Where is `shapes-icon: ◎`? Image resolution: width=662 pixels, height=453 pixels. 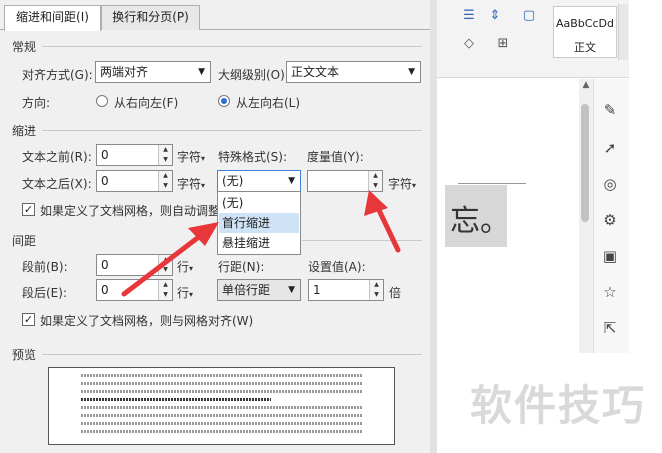
shapes-icon: ◎ is located at coordinates (610, 184).